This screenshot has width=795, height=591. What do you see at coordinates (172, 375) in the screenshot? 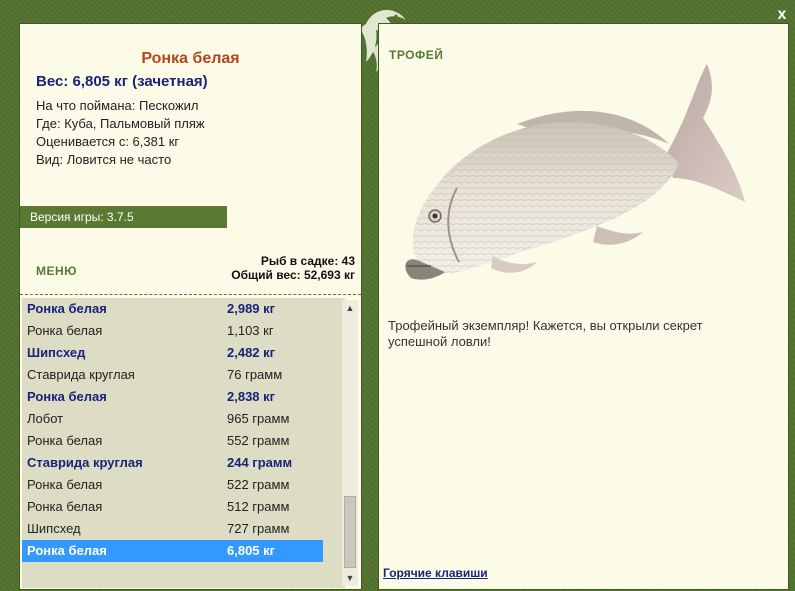
I see `catch-list-row: Ставрида круглая 76 грамм` at bounding box center [172, 375].